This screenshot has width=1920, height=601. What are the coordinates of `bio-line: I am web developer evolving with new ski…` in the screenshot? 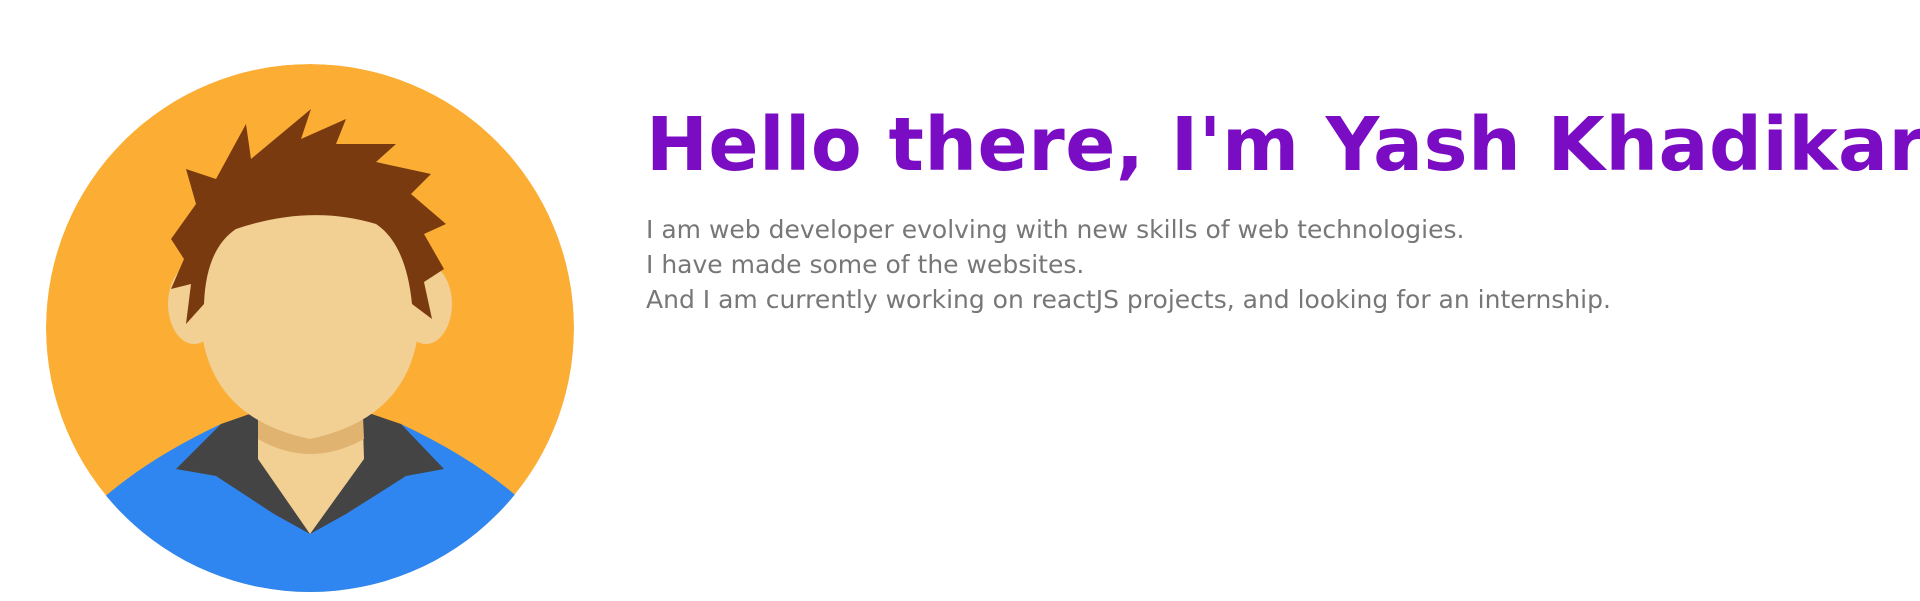 It's located at (1055, 229).